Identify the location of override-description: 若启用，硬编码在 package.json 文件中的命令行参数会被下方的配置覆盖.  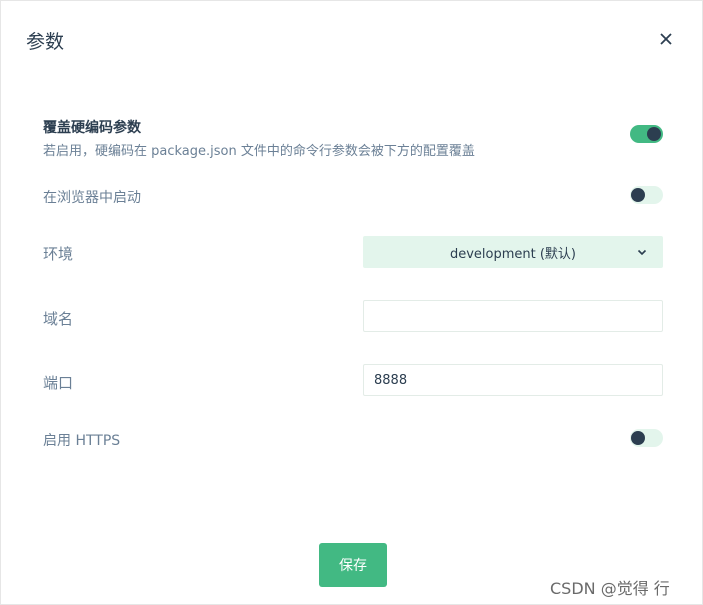
(259, 151).